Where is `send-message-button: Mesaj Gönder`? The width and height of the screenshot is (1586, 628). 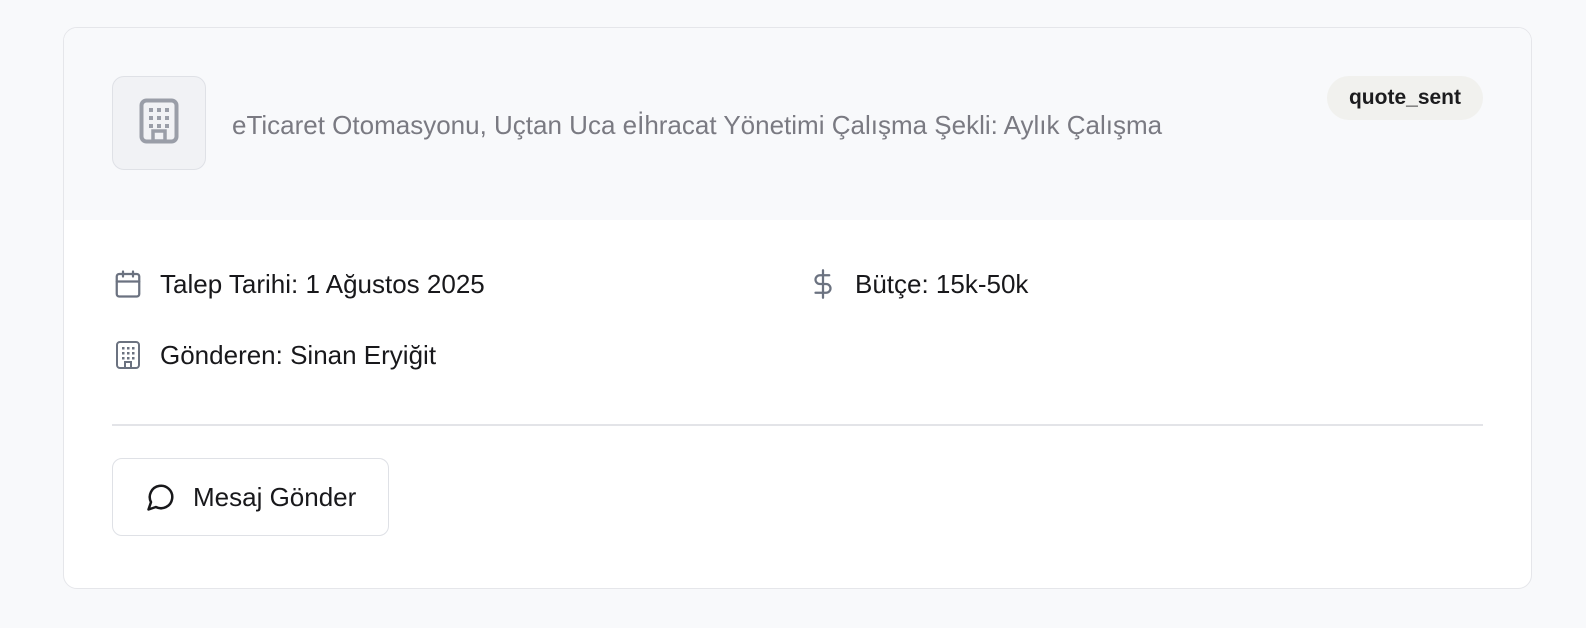
send-message-button: Mesaj Gönder is located at coordinates (251, 497).